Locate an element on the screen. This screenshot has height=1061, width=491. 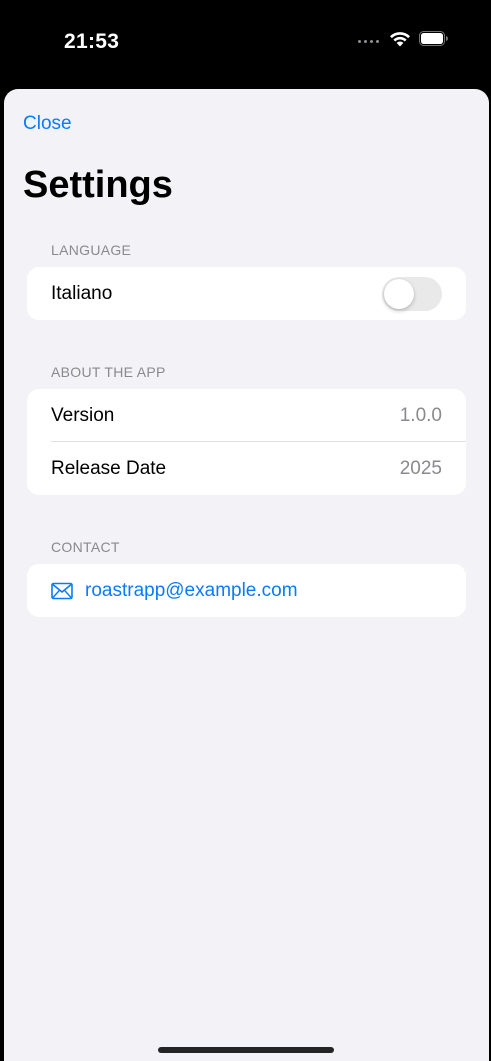
cellular-signal-icon is located at coordinates (368, 41).